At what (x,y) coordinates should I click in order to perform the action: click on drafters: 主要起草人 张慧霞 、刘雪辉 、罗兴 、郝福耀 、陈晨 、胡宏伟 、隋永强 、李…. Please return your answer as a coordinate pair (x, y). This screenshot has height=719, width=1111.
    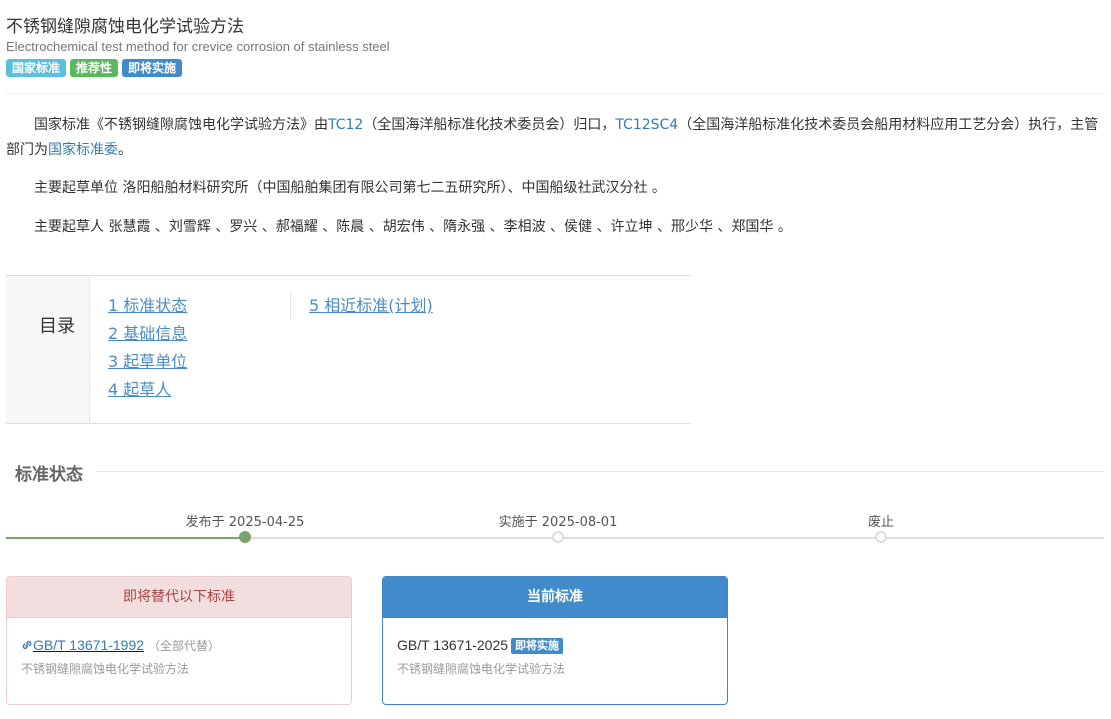
    Looking at the image, I should click on (413, 227).